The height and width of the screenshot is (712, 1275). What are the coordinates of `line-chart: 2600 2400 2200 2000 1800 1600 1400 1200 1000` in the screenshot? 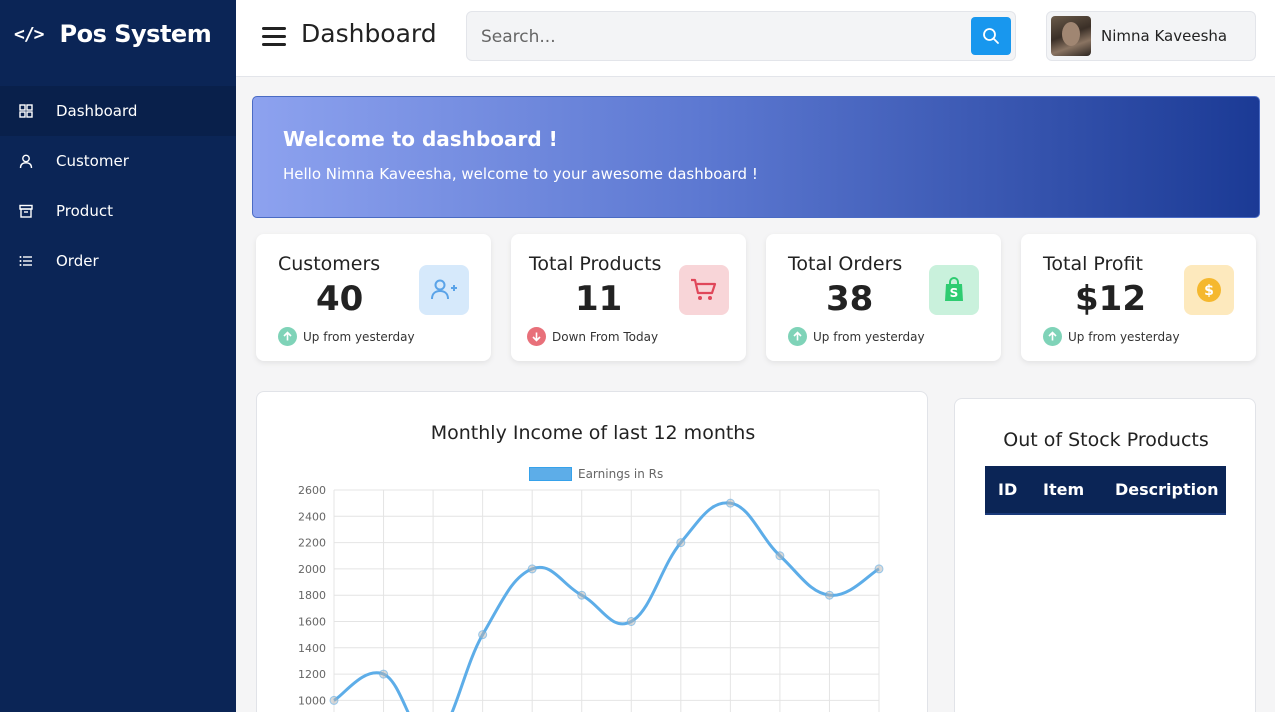 It's located at (591, 598).